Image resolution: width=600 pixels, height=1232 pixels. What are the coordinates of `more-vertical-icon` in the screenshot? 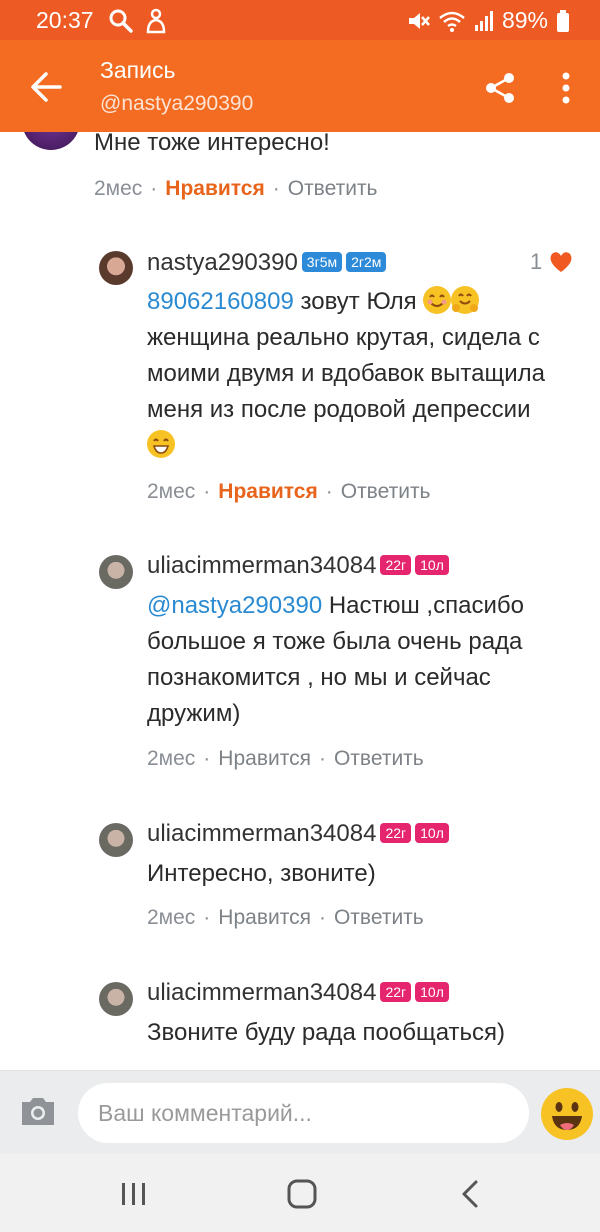 It's located at (566, 88).